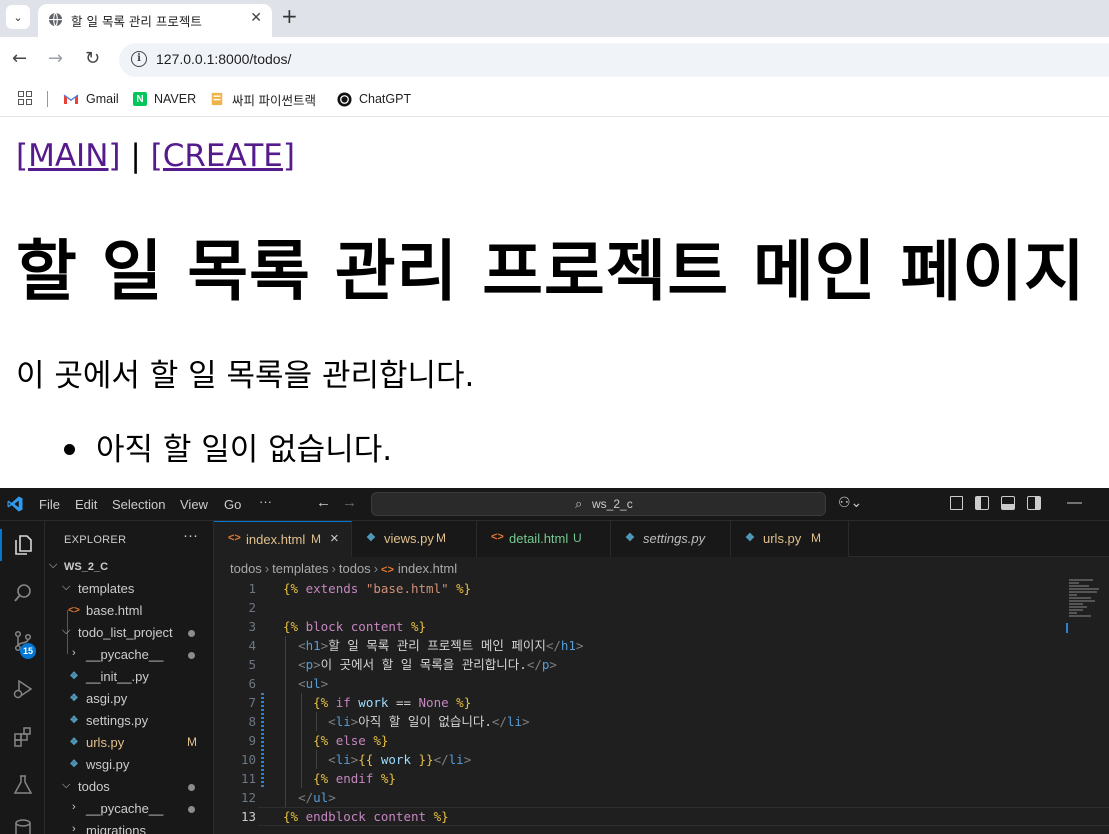 The width and height of the screenshot is (1109, 834). What do you see at coordinates (92, 59) in the screenshot?
I see `reload-icon: ↻` at bounding box center [92, 59].